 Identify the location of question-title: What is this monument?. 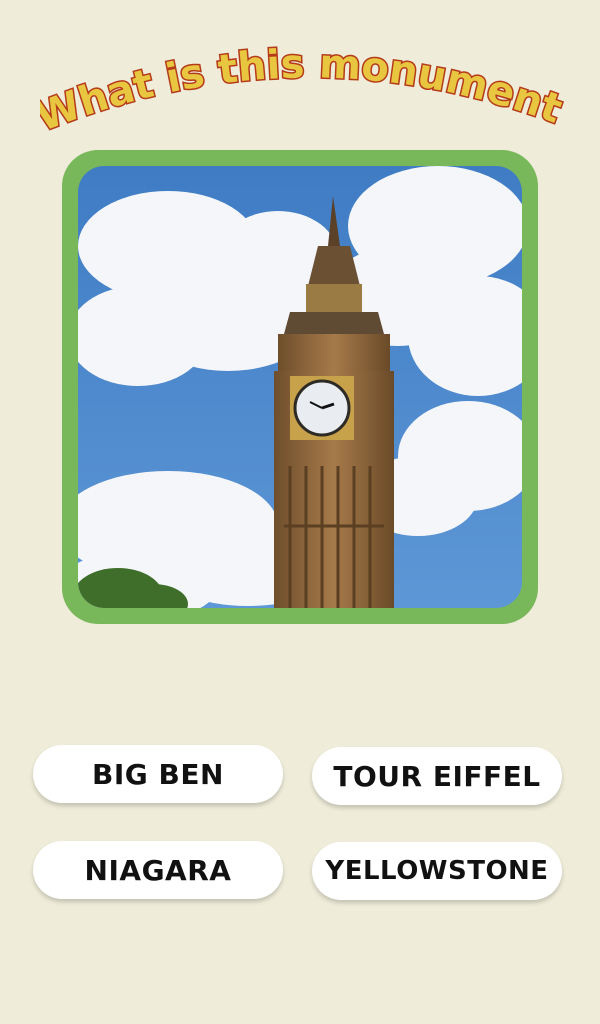
(303, 71).